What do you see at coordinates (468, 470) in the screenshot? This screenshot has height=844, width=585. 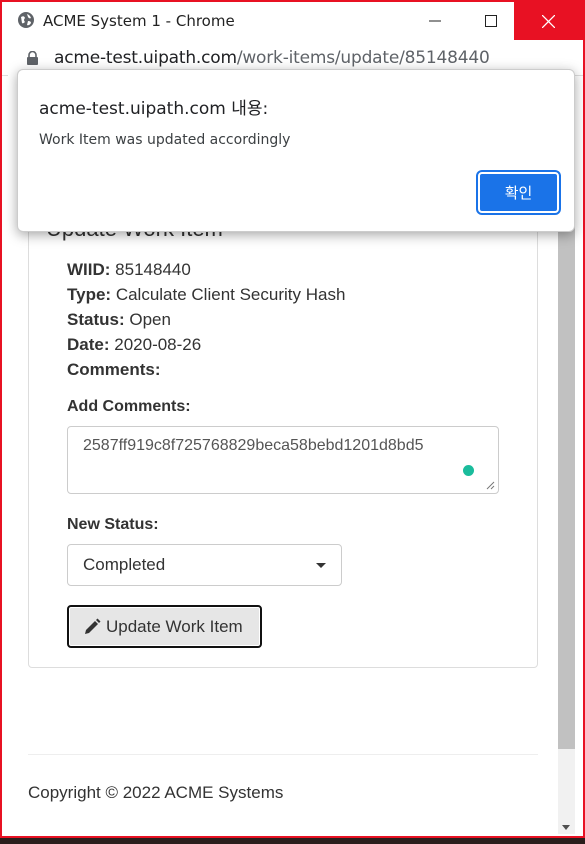 I see `grammar-check-icon` at bounding box center [468, 470].